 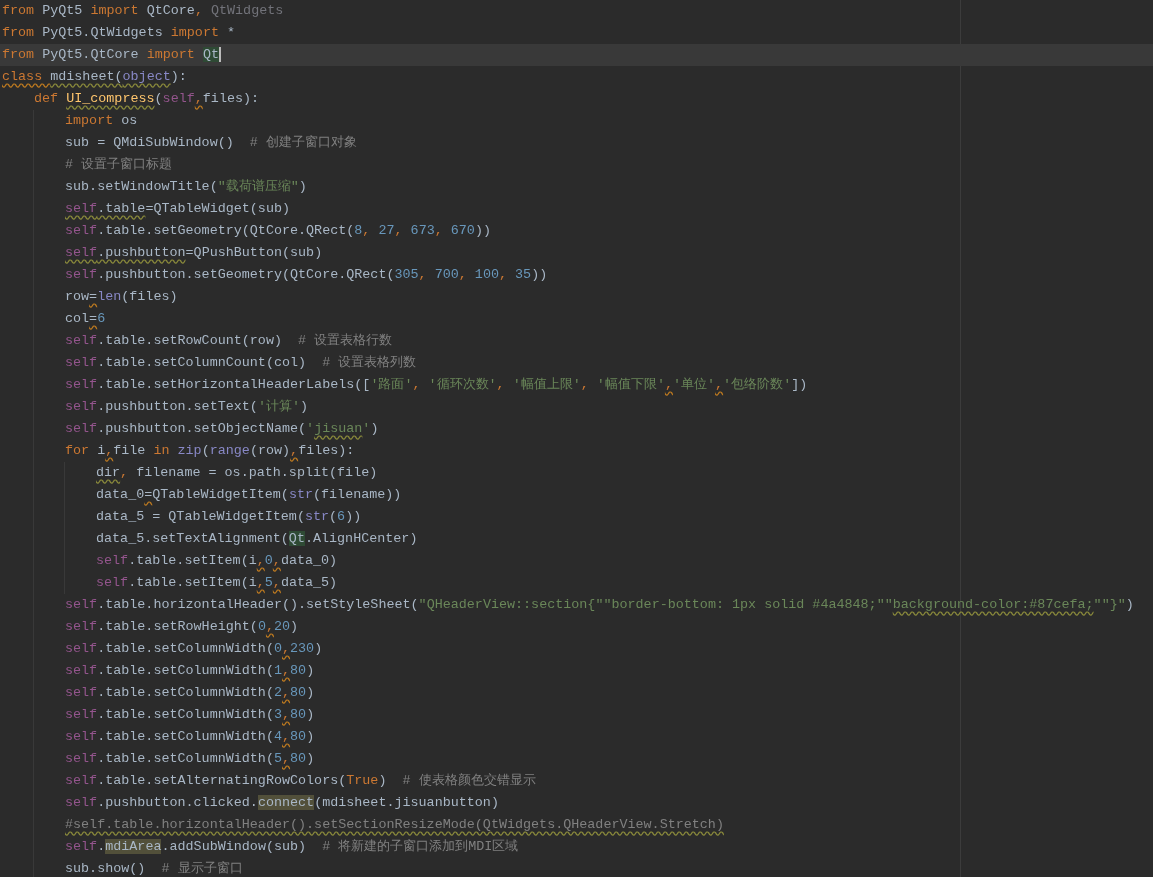 What do you see at coordinates (241, 363) in the screenshot?
I see `code-line: self.table.setColumnCount(col) # 设置表格列数` at bounding box center [241, 363].